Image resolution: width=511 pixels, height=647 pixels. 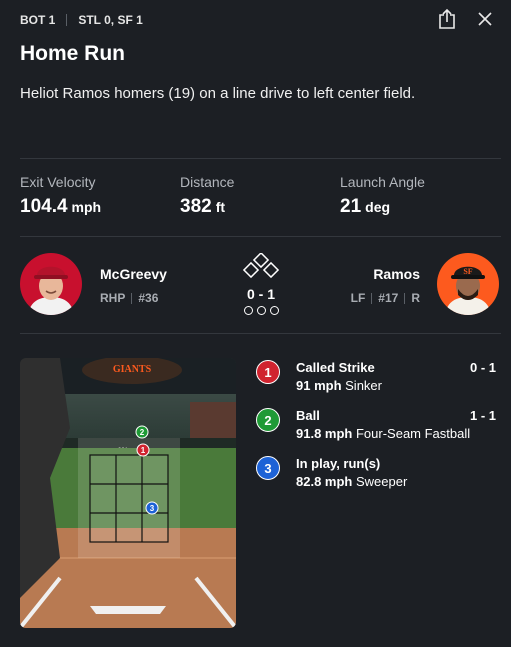 What do you see at coordinates (415, 298) in the screenshot?
I see `batter-bats: R` at bounding box center [415, 298].